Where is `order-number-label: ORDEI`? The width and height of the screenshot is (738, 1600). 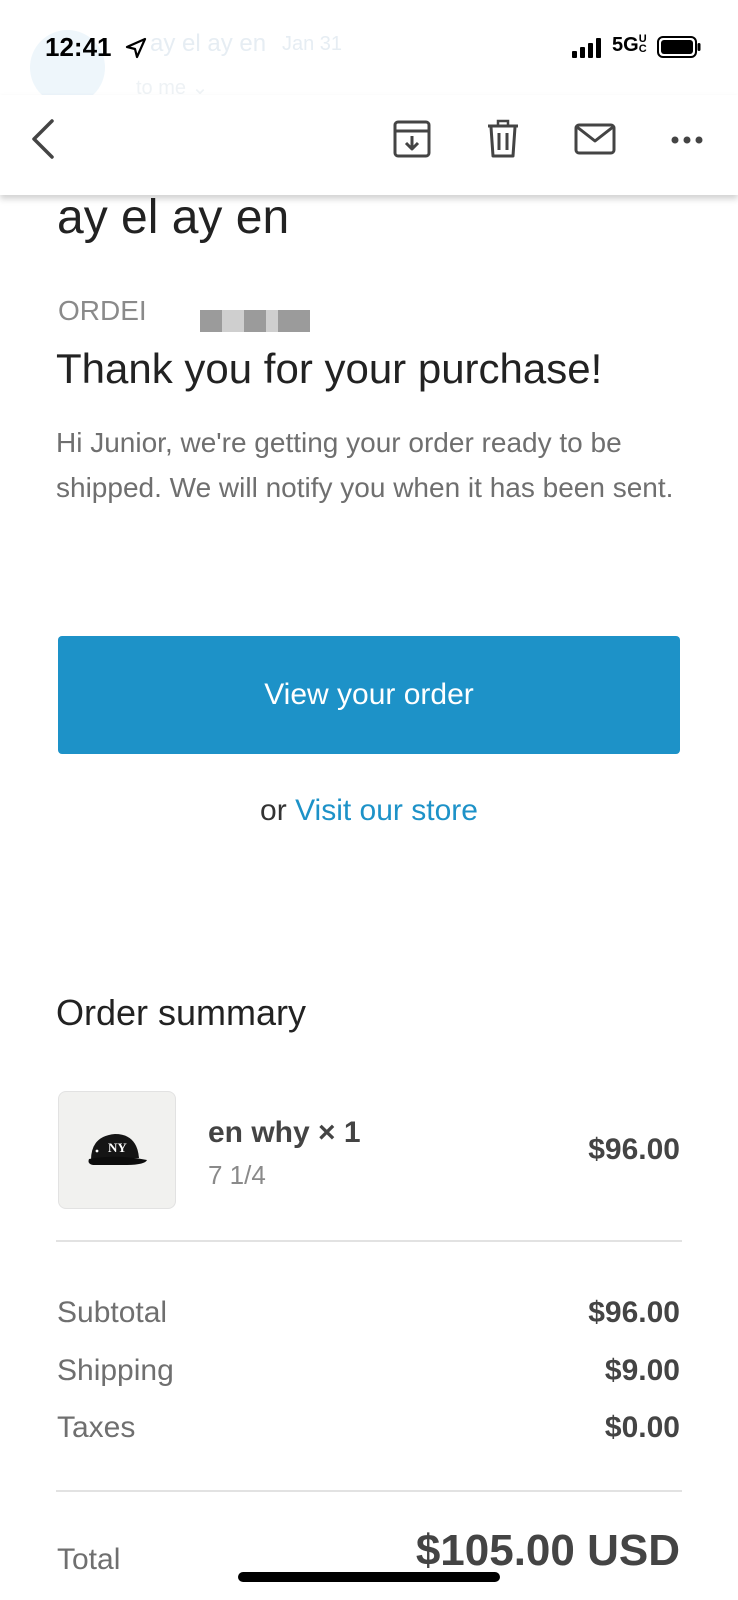 order-number-label: ORDEI is located at coordinates (102, 310).